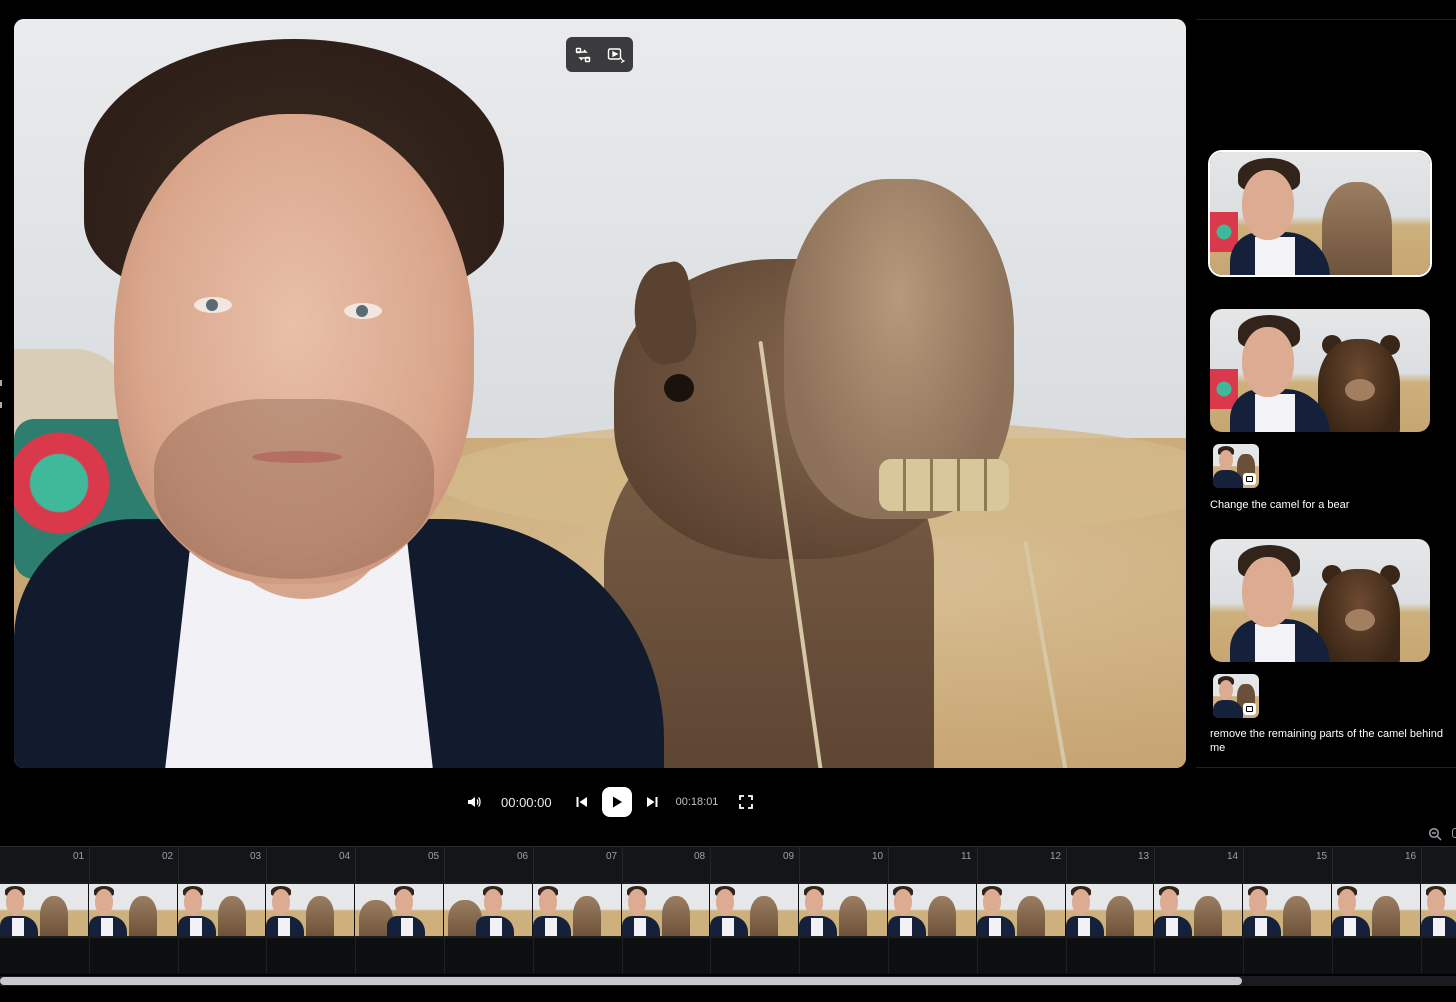 The width and height of the screenshot is (1456, 1002). Describe the element at coordinates (345, 856) in the screenshot. I see `ruler-label: 04` at that location.